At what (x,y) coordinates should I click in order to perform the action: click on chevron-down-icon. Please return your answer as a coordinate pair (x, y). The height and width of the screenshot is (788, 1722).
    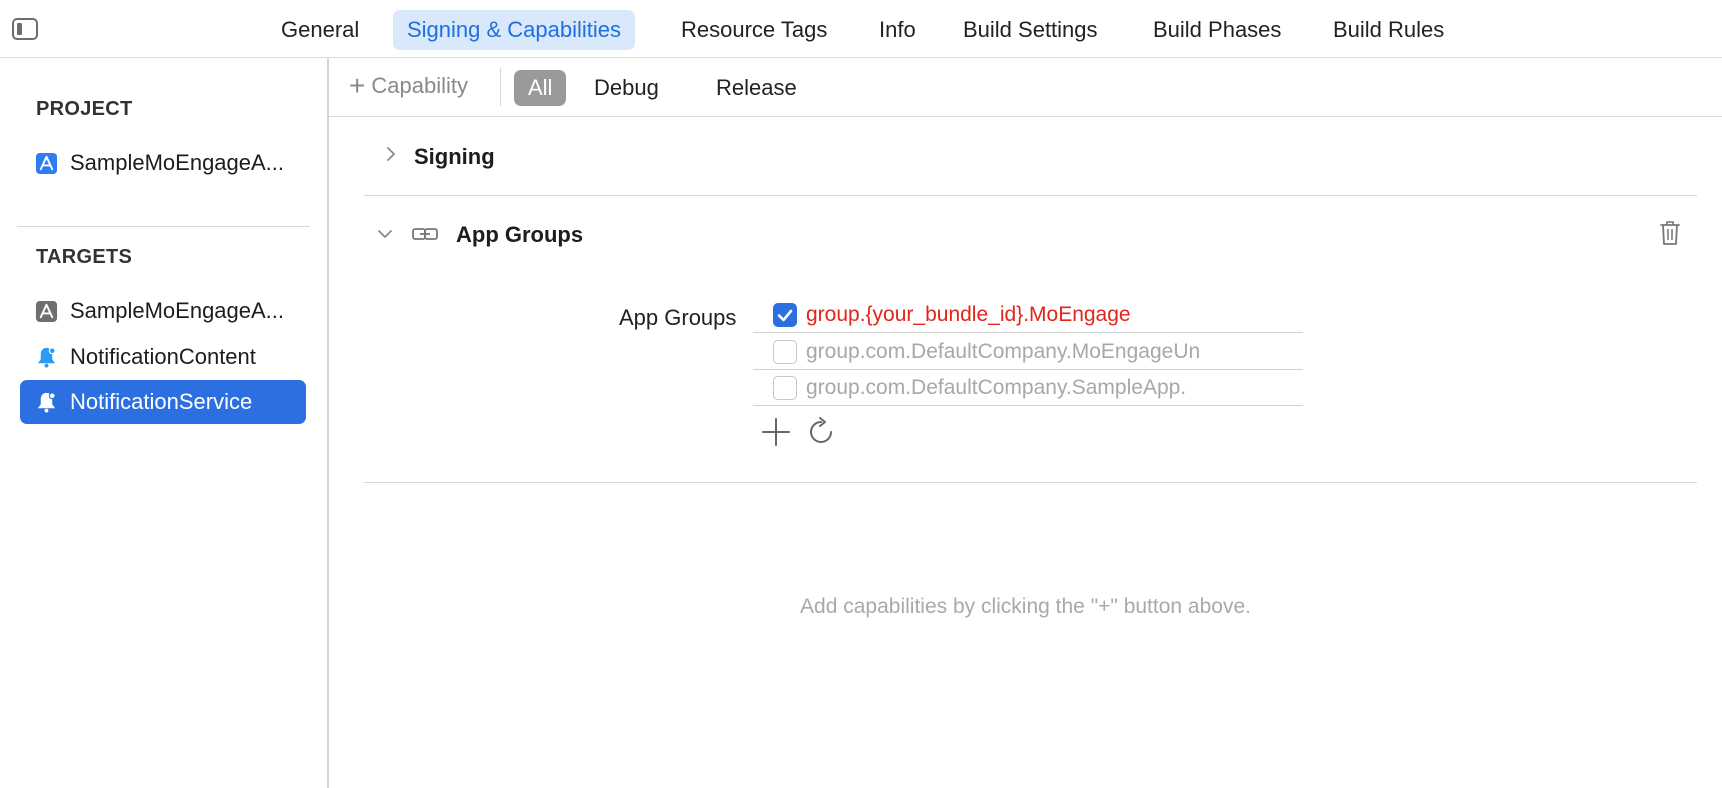
    Looking at the image, I should click on (385, 234).